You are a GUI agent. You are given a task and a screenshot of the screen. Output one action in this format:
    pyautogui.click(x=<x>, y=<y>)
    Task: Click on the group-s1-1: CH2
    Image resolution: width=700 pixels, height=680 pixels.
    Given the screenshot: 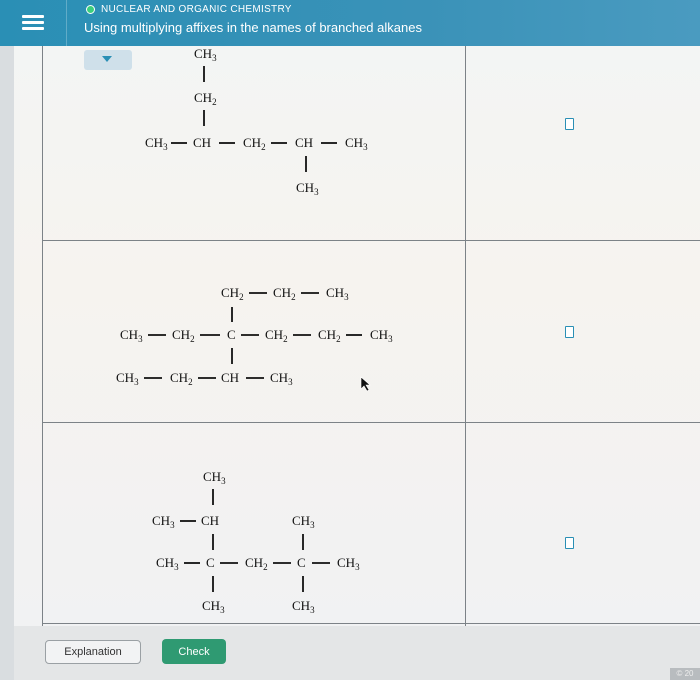 What is the action you would take?
    pyautogui.click(x=205, y=98)
    